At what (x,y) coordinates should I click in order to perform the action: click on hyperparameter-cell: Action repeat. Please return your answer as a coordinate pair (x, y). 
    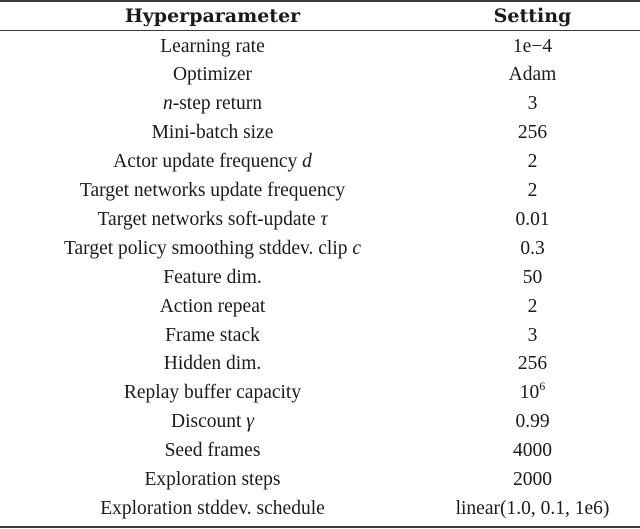
    Looking at the image, I should click on (212, 307).